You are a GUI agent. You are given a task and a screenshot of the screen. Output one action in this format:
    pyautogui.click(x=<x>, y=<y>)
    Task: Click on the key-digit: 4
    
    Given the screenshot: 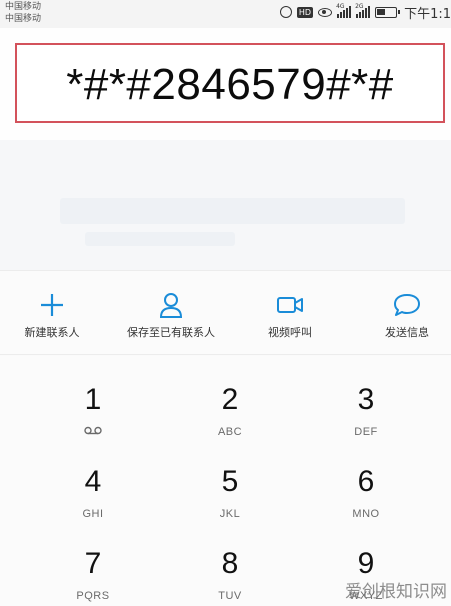 What is the action you would take?
    pyautogui.click(x=93, y=481)
    